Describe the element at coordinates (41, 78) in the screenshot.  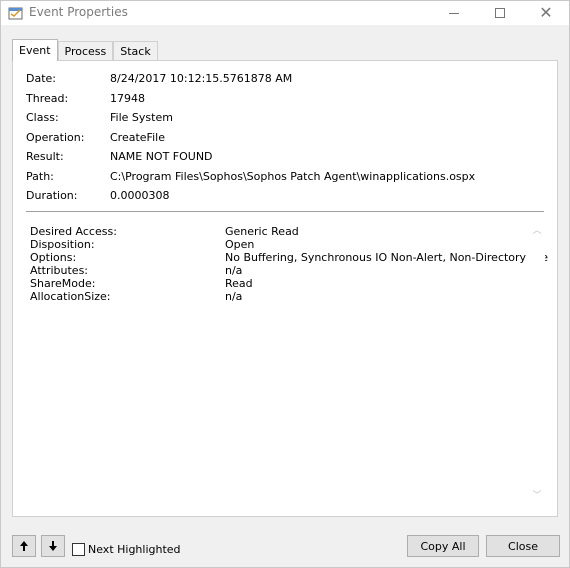
I see `date-label: Date:` at that location.